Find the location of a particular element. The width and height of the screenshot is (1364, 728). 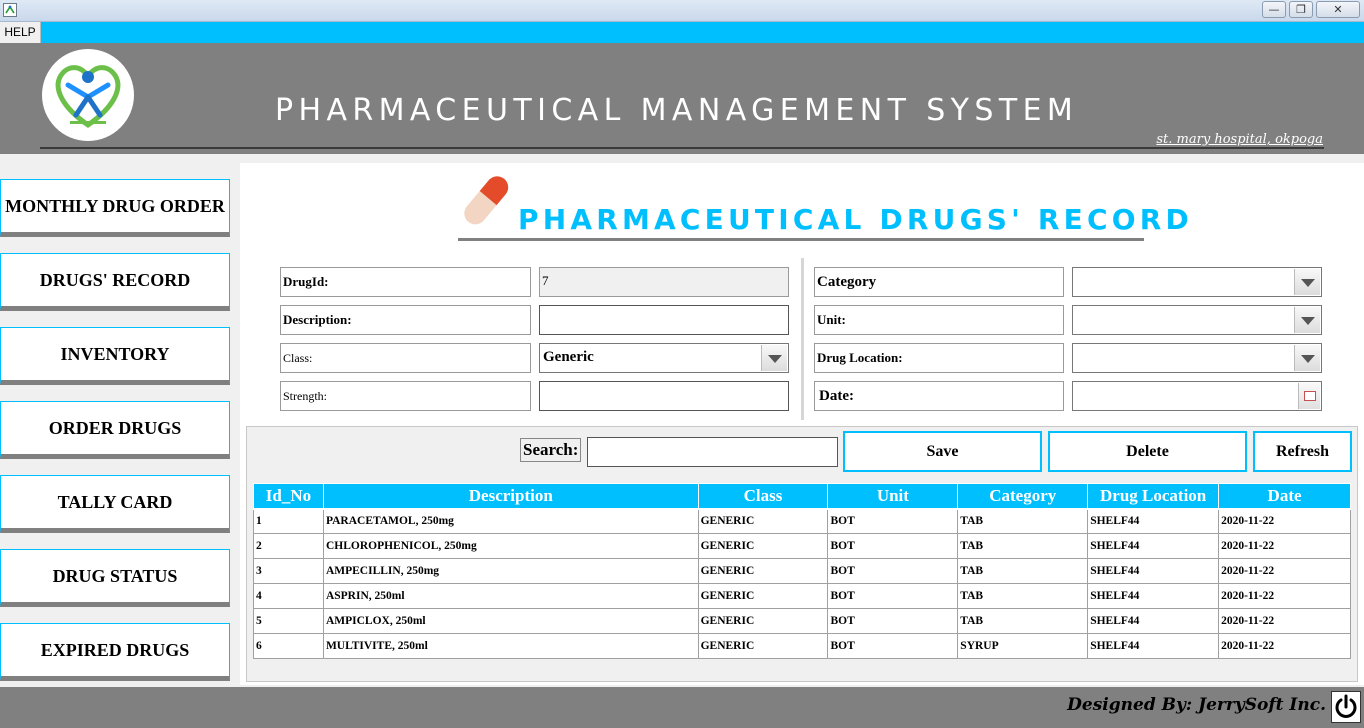

drug-id-field: 7 is located at coordinates (664, 282).